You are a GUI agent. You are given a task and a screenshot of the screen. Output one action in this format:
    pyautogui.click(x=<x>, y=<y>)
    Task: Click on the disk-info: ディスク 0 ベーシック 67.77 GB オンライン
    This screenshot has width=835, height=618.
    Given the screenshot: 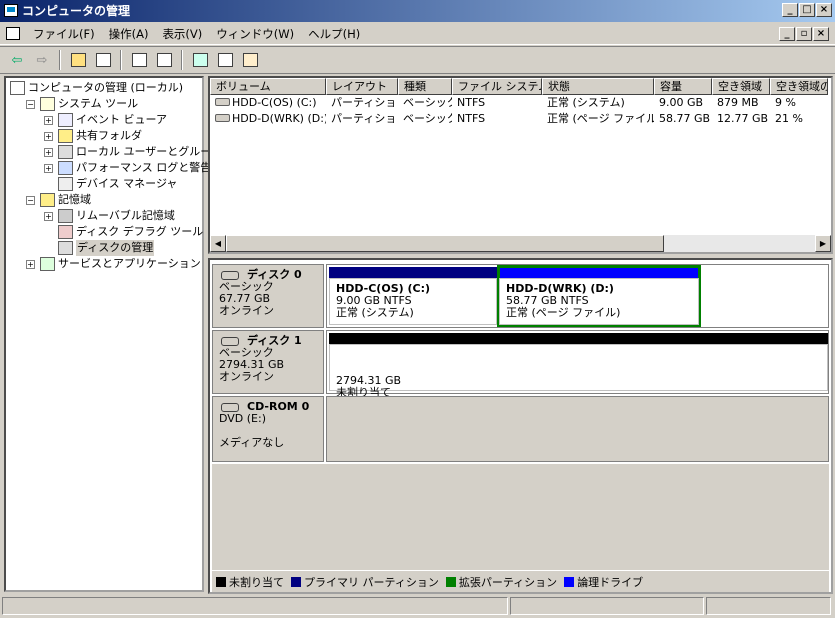 What is the action you would take?
    pyautogui.click(x=268, y=296)
    